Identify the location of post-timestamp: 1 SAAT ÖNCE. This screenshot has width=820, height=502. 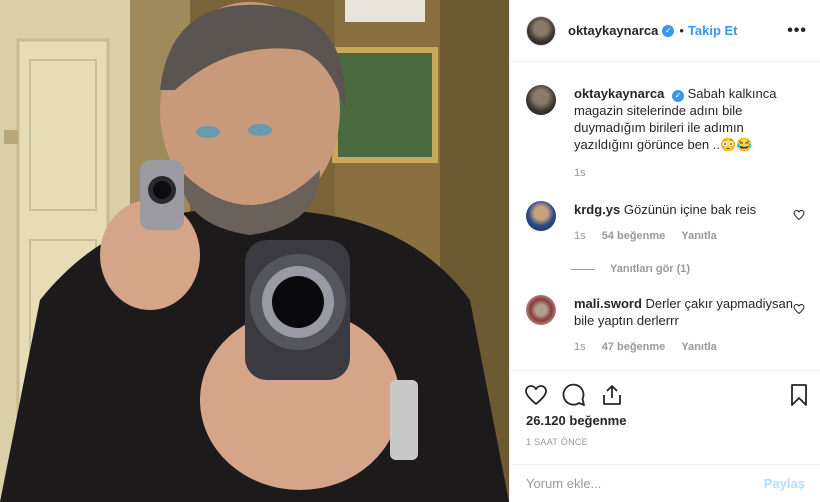
(557, 442).